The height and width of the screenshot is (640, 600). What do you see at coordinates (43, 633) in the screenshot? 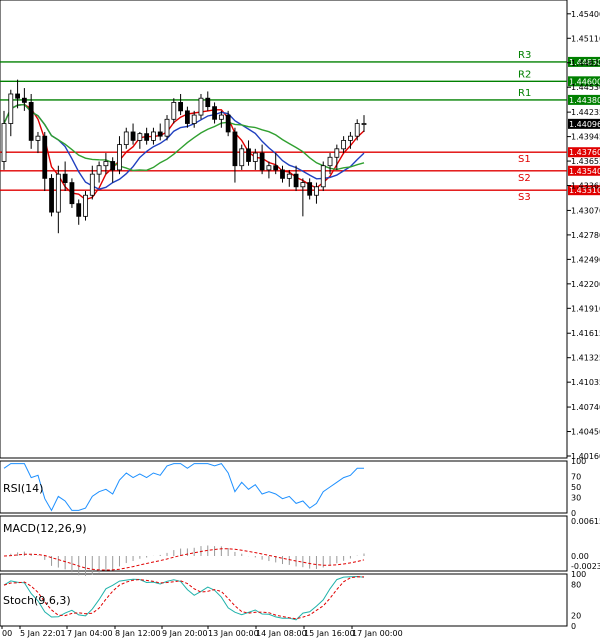
I see `x-tick-label: 5 Jan 22:01` at bounding box center [43, 633].